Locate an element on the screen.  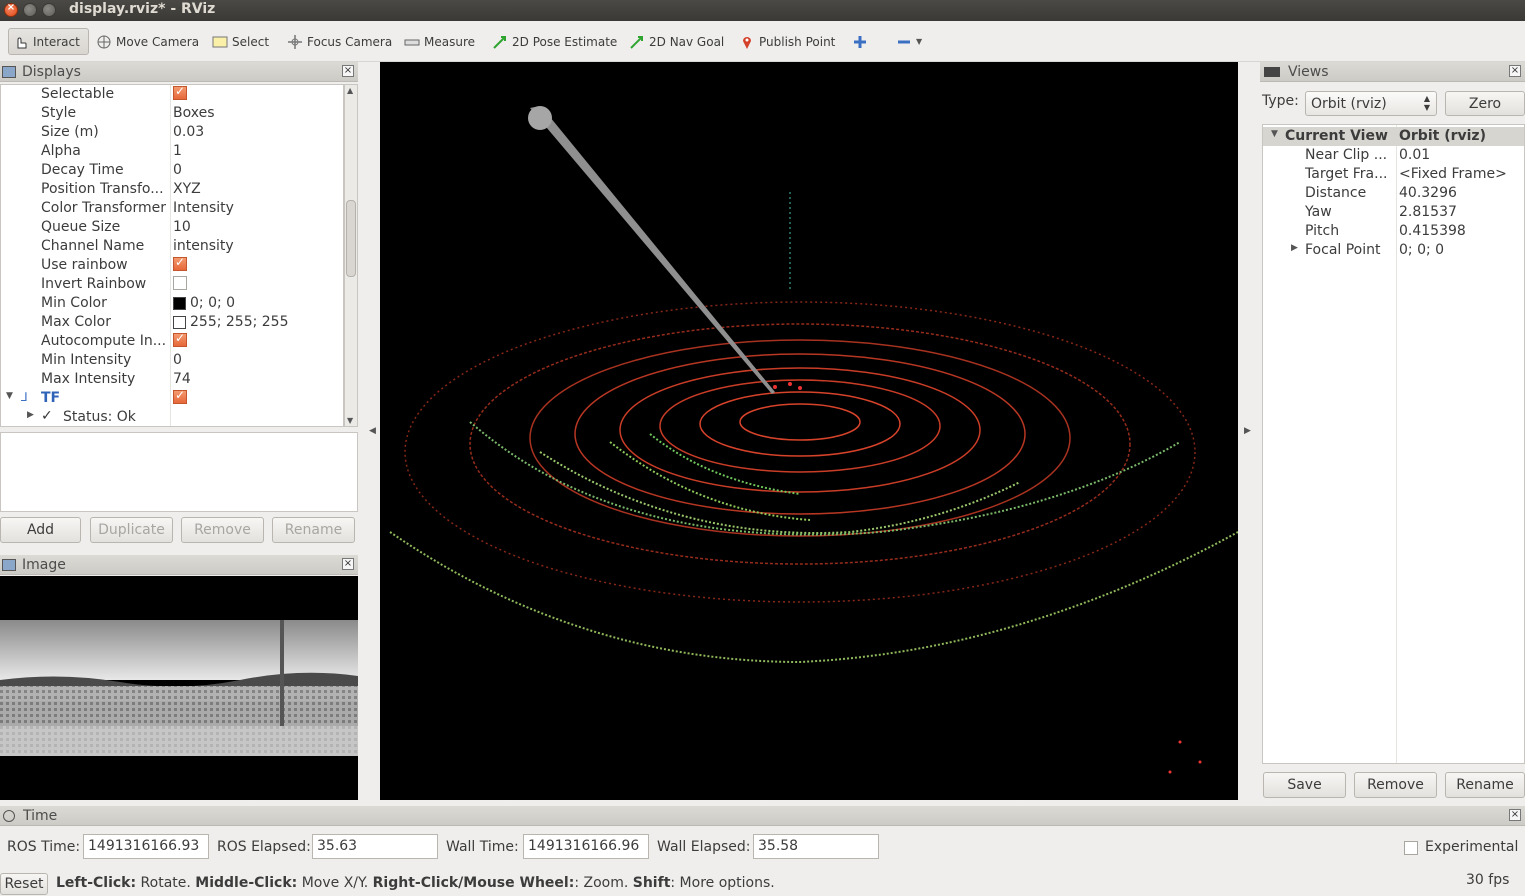
tree-row-tf: ▼ ⅃ TF is located at coordinates (172, 398).